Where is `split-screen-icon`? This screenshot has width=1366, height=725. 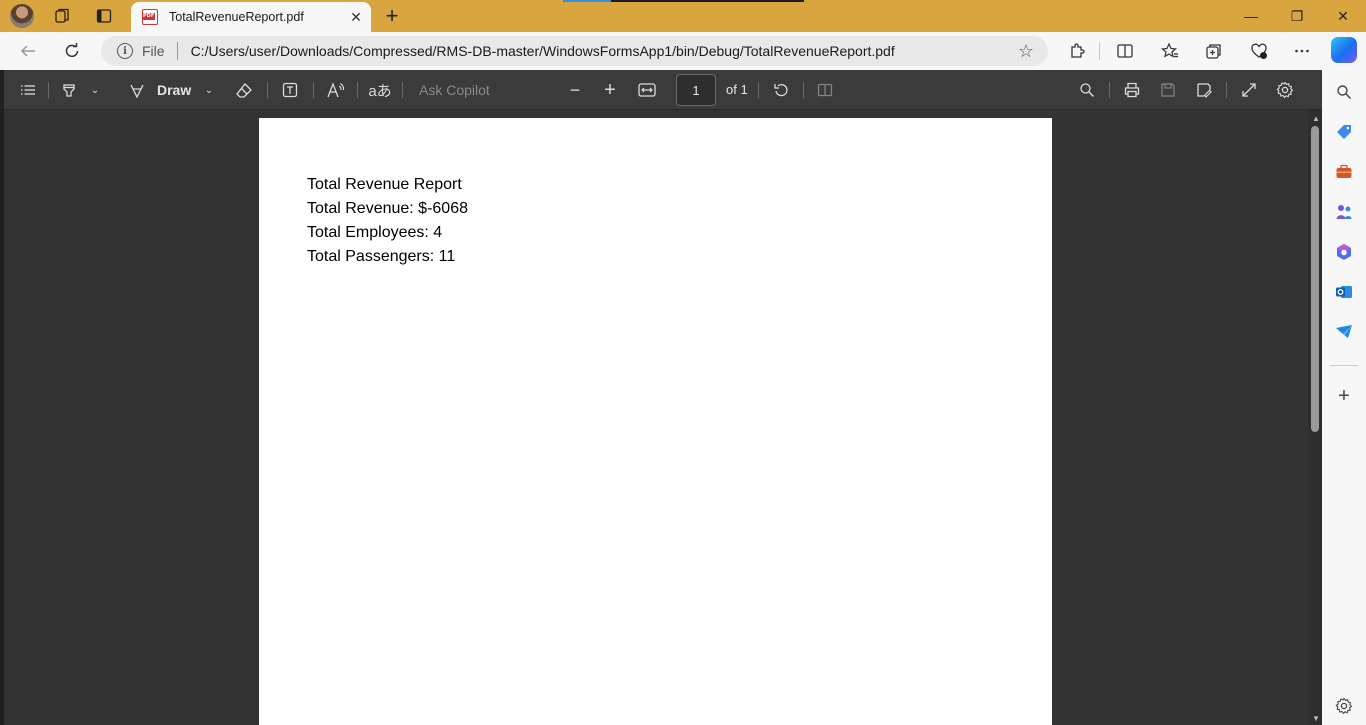 split-screen-icon is located at coordinates (1125, 51).